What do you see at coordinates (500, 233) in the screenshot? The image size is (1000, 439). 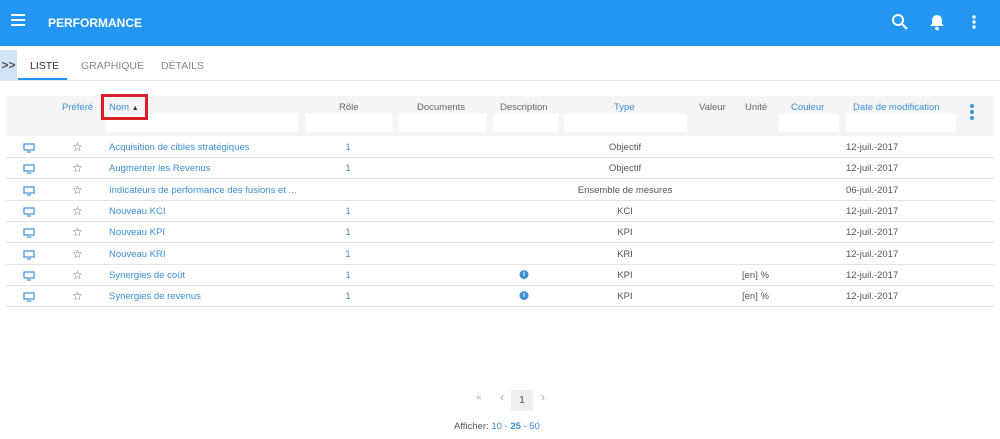 I see `table-row: ☆ Nouveau KPI 1 KPI 12-juil.-2017` at bounding box center [500, 233].